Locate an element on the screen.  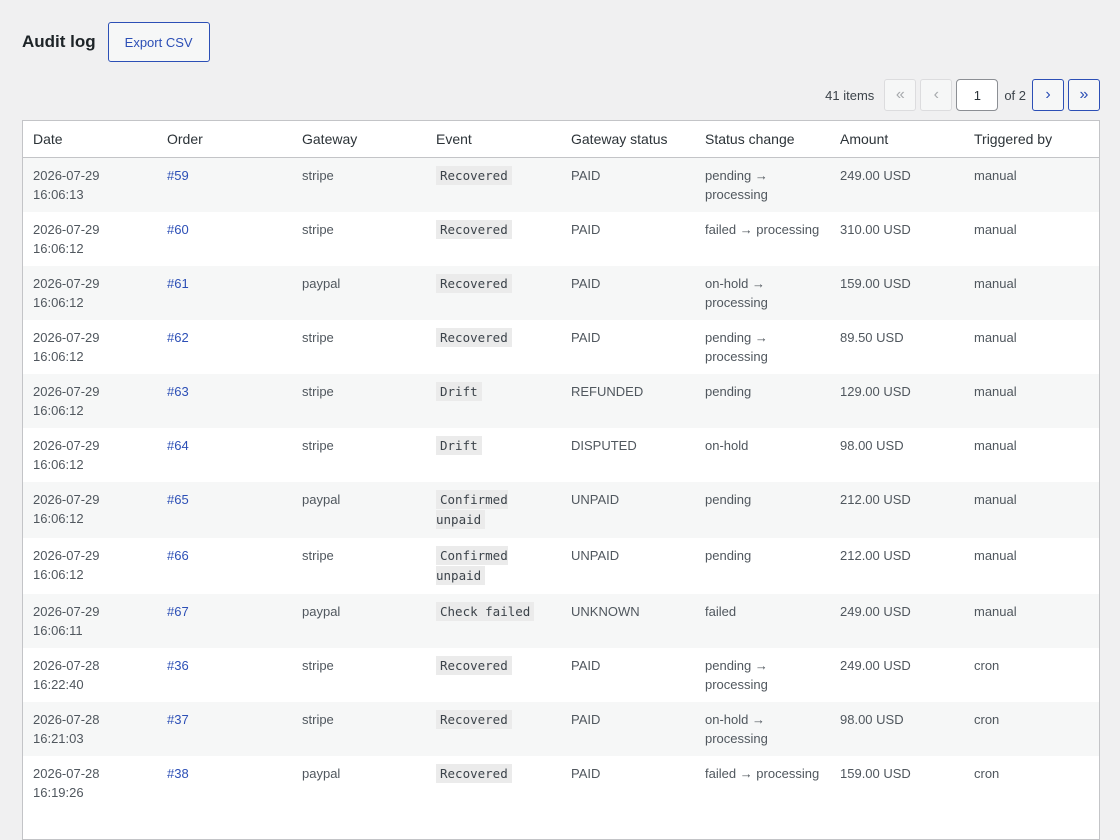
cell-order: #67 is located at coordinates (224, 621).